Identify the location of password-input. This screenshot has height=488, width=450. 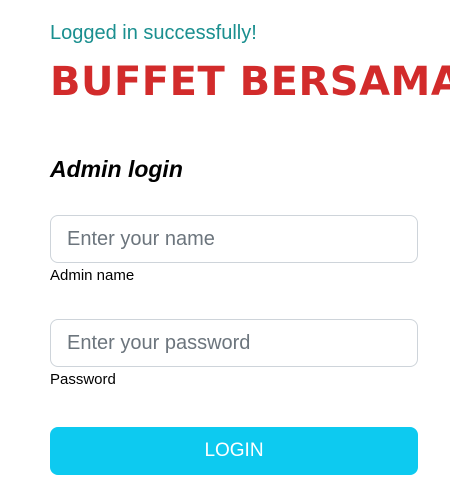
(234, 343).